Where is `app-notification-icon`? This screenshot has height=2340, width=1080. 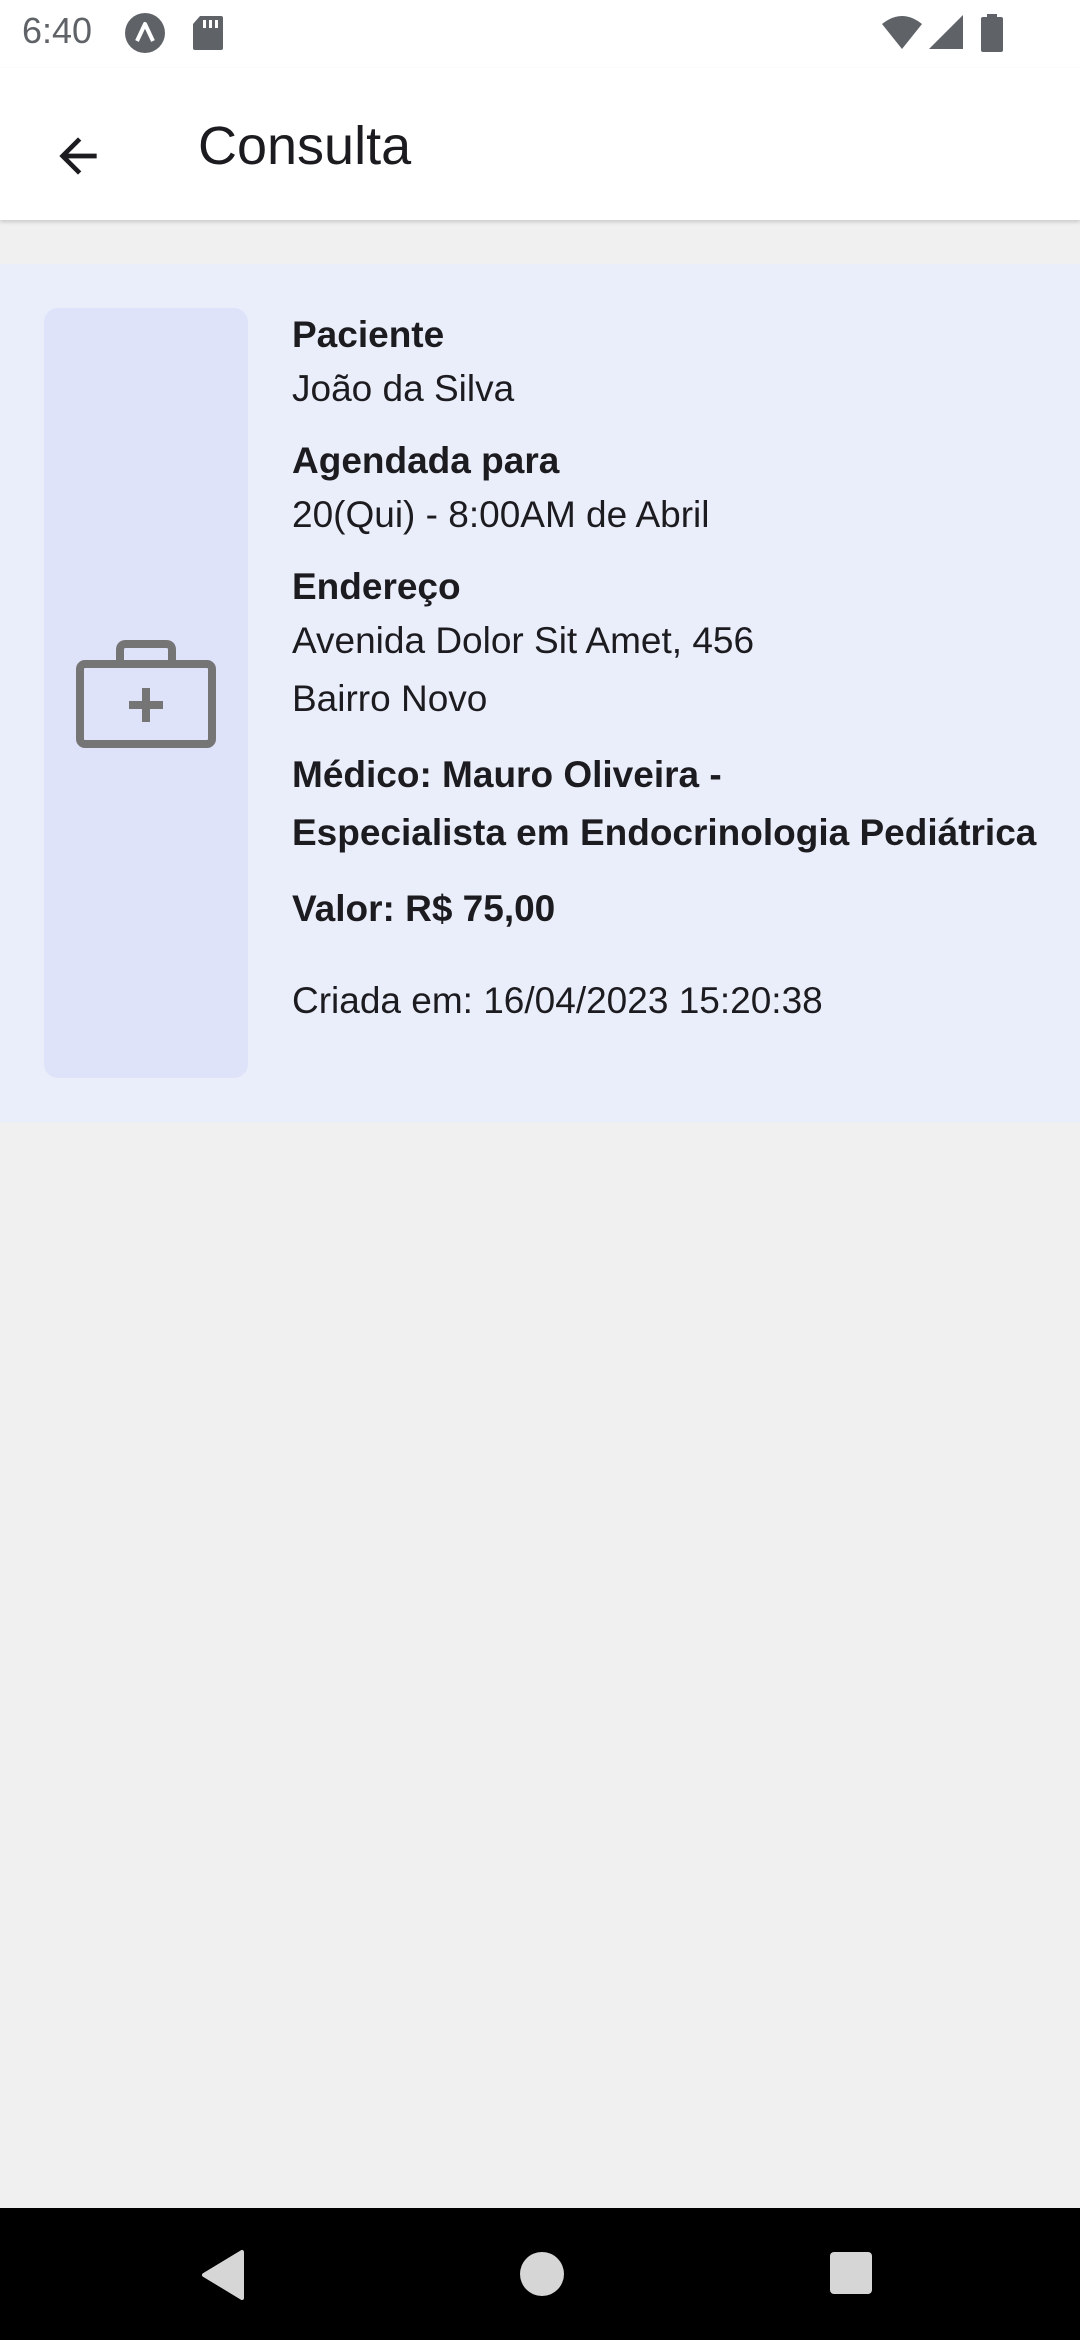 app-notification-icon is located at coordinates (145, 33).